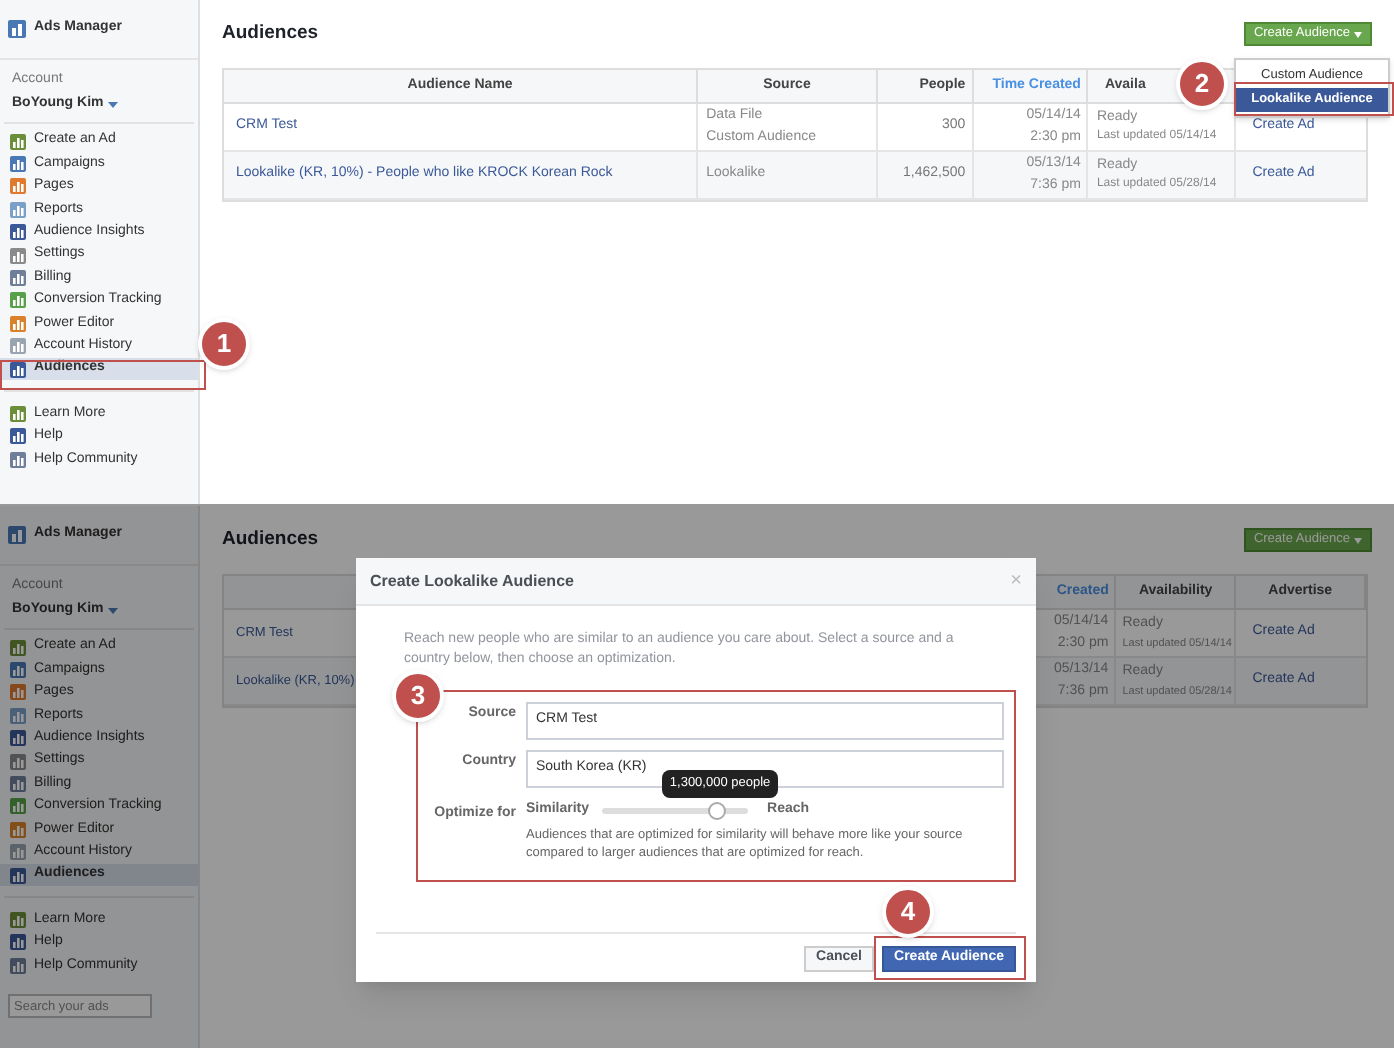 The image size is (1394, 1048). I want to click on step-badge: 1, so click(224, 344).